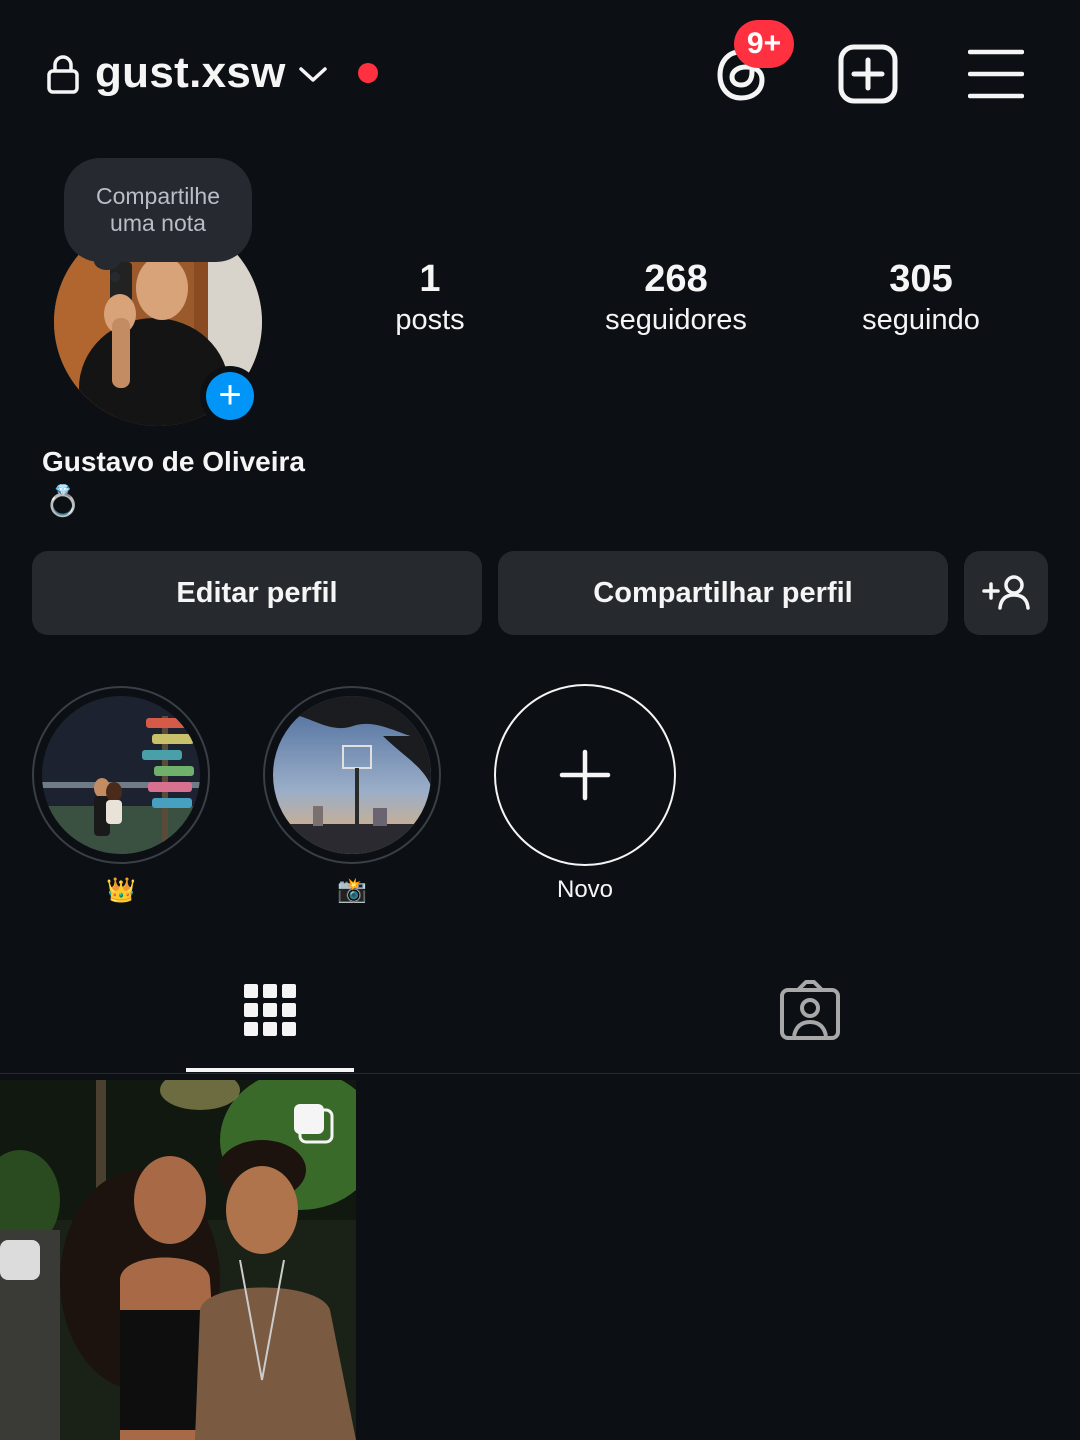  Describe the element at coordinates (540, 1073) in the screenshot. I see `tabs-divider` at that location.